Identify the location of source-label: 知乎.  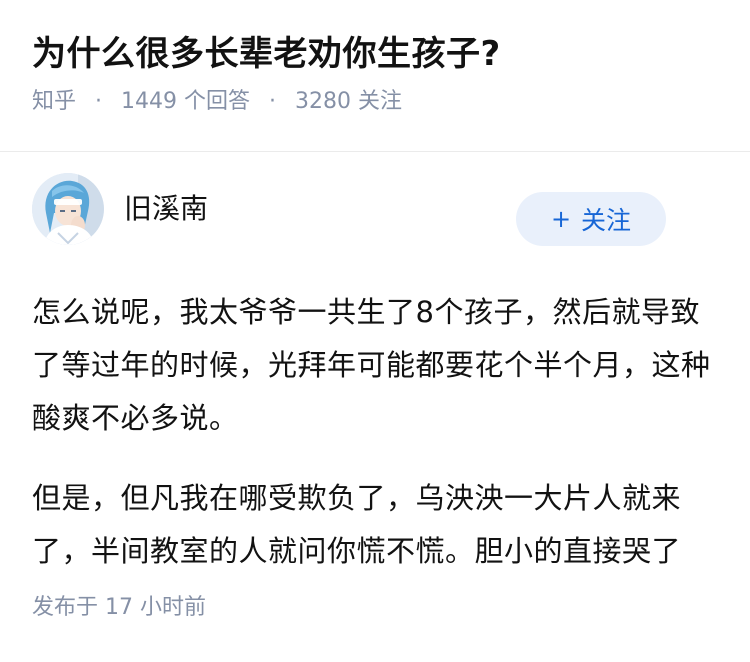
(54, 101).